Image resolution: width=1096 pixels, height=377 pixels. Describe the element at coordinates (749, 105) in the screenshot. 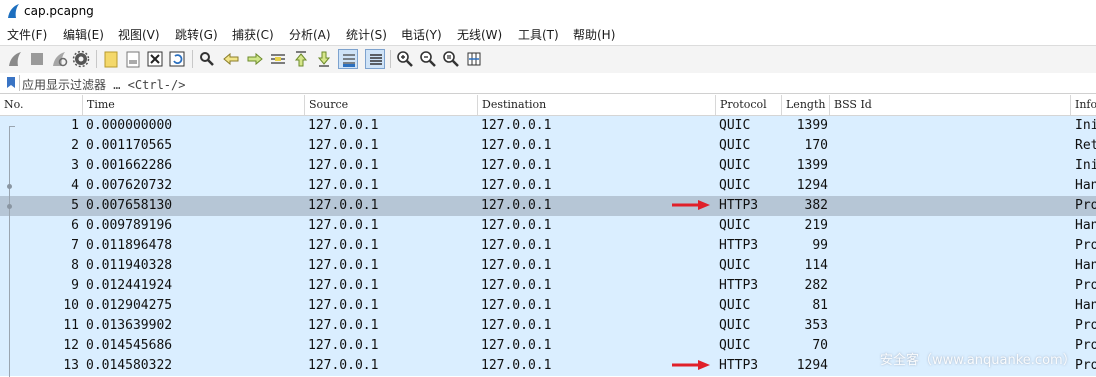

I see `column-header-protocol: Protocol` at that location.